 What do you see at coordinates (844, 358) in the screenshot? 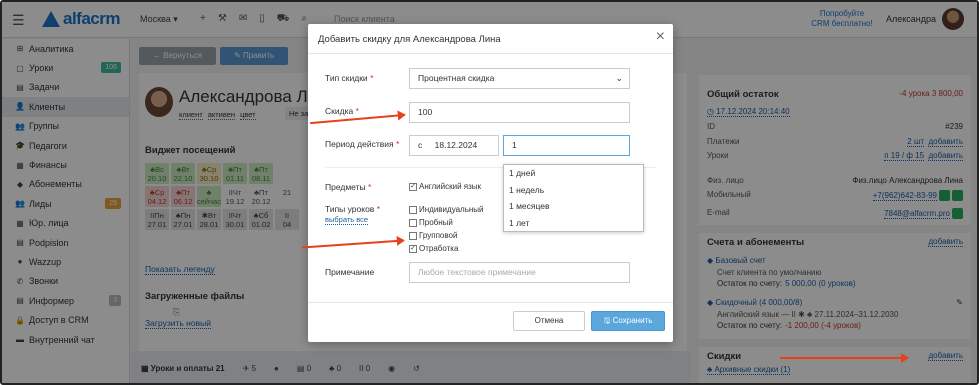
I see `annotation-arrow` at bounding box center [844, 358].